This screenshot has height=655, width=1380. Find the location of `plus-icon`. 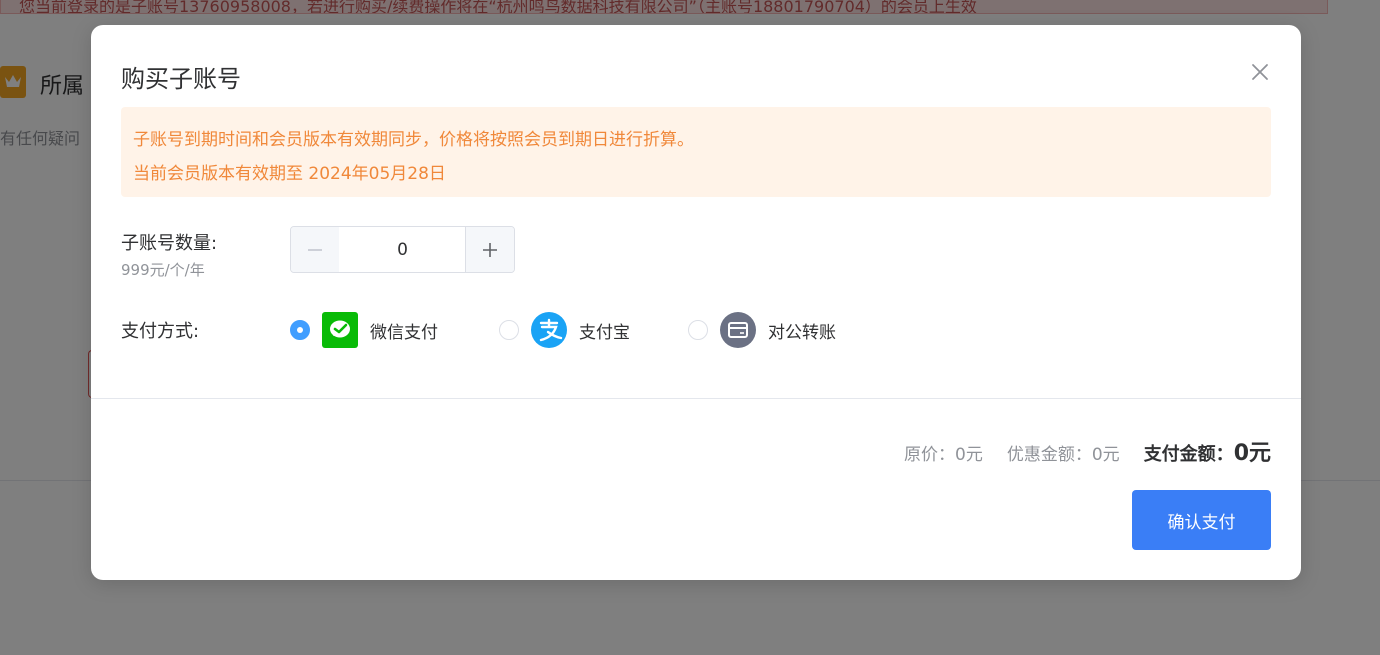

plus-icon is located at coordinates (490, 249).